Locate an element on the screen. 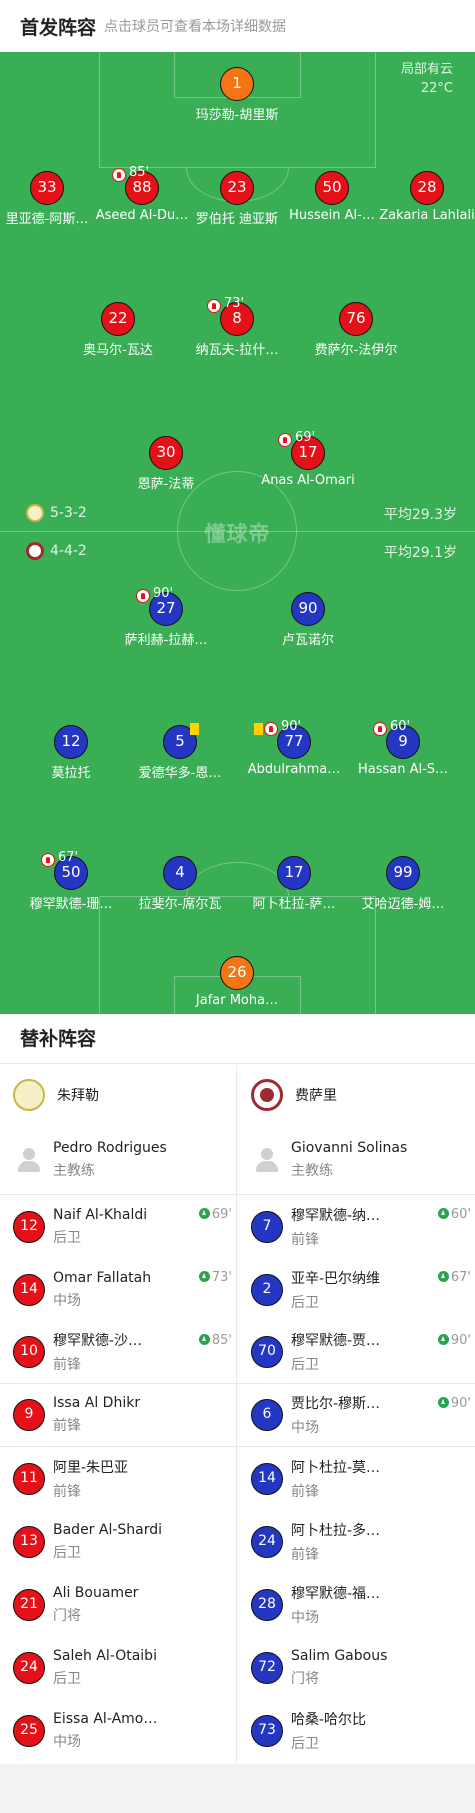  home-player: 17 69' Anas Al-Omari is located at coordinates (308, 459).